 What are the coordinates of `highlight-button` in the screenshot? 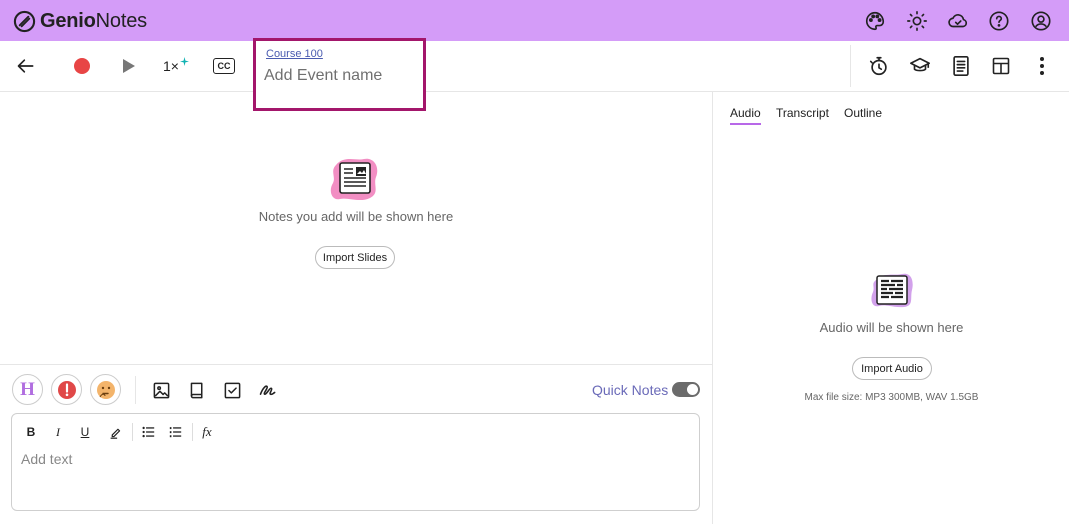 It's located at (115, 432).